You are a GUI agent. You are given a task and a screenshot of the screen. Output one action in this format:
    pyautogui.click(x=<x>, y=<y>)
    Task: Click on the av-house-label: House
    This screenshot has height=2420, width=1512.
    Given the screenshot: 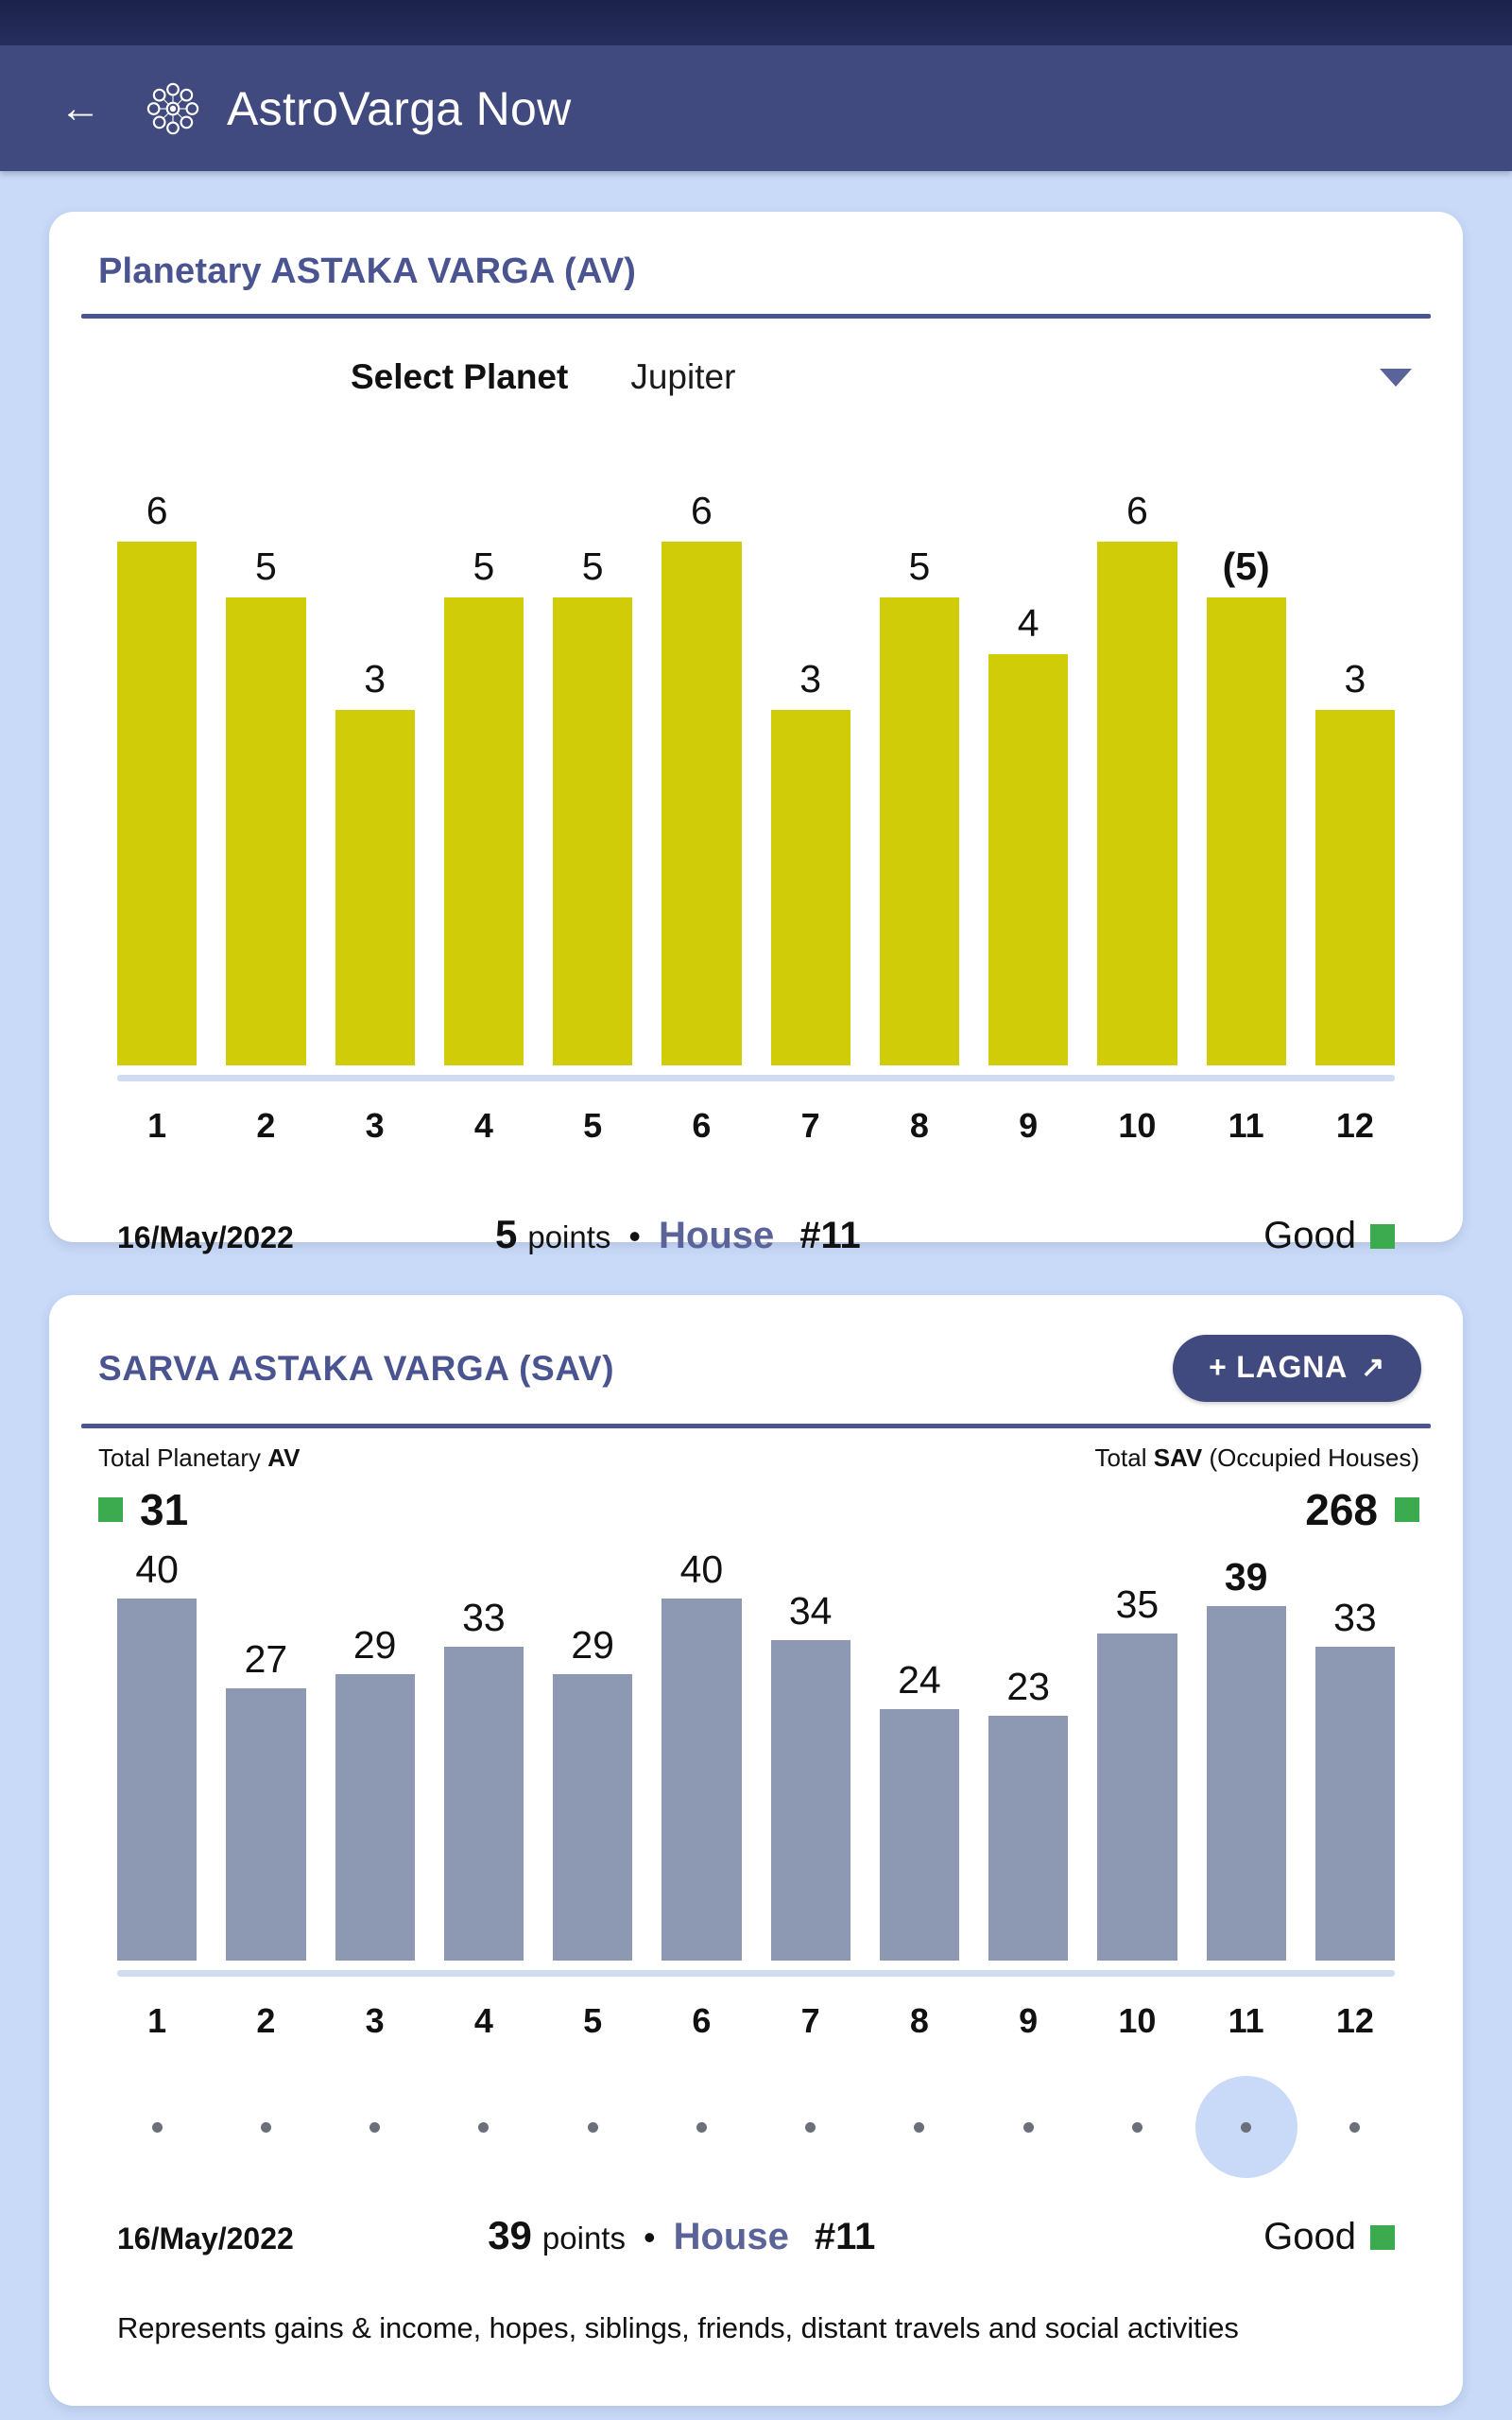 What is the action you would take?
    pyautogui.click(x=716, y=1236)
    